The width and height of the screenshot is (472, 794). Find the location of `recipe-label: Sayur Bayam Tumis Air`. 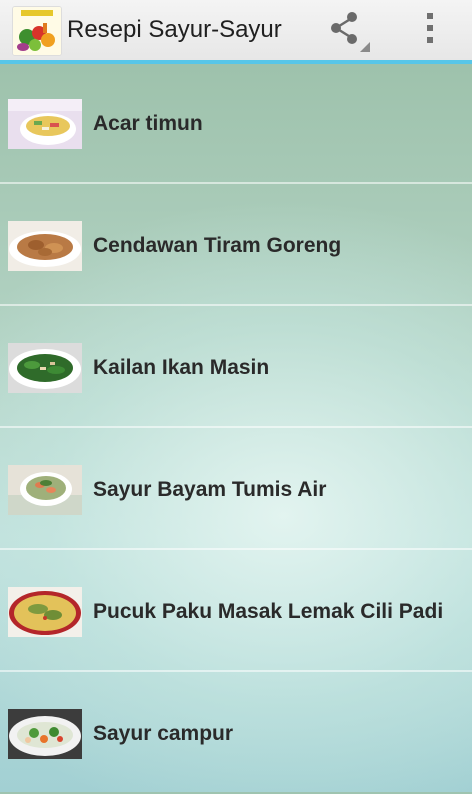

recipe-label: Sayur Bayam Tumis Air is located at coordinates (210, 489).